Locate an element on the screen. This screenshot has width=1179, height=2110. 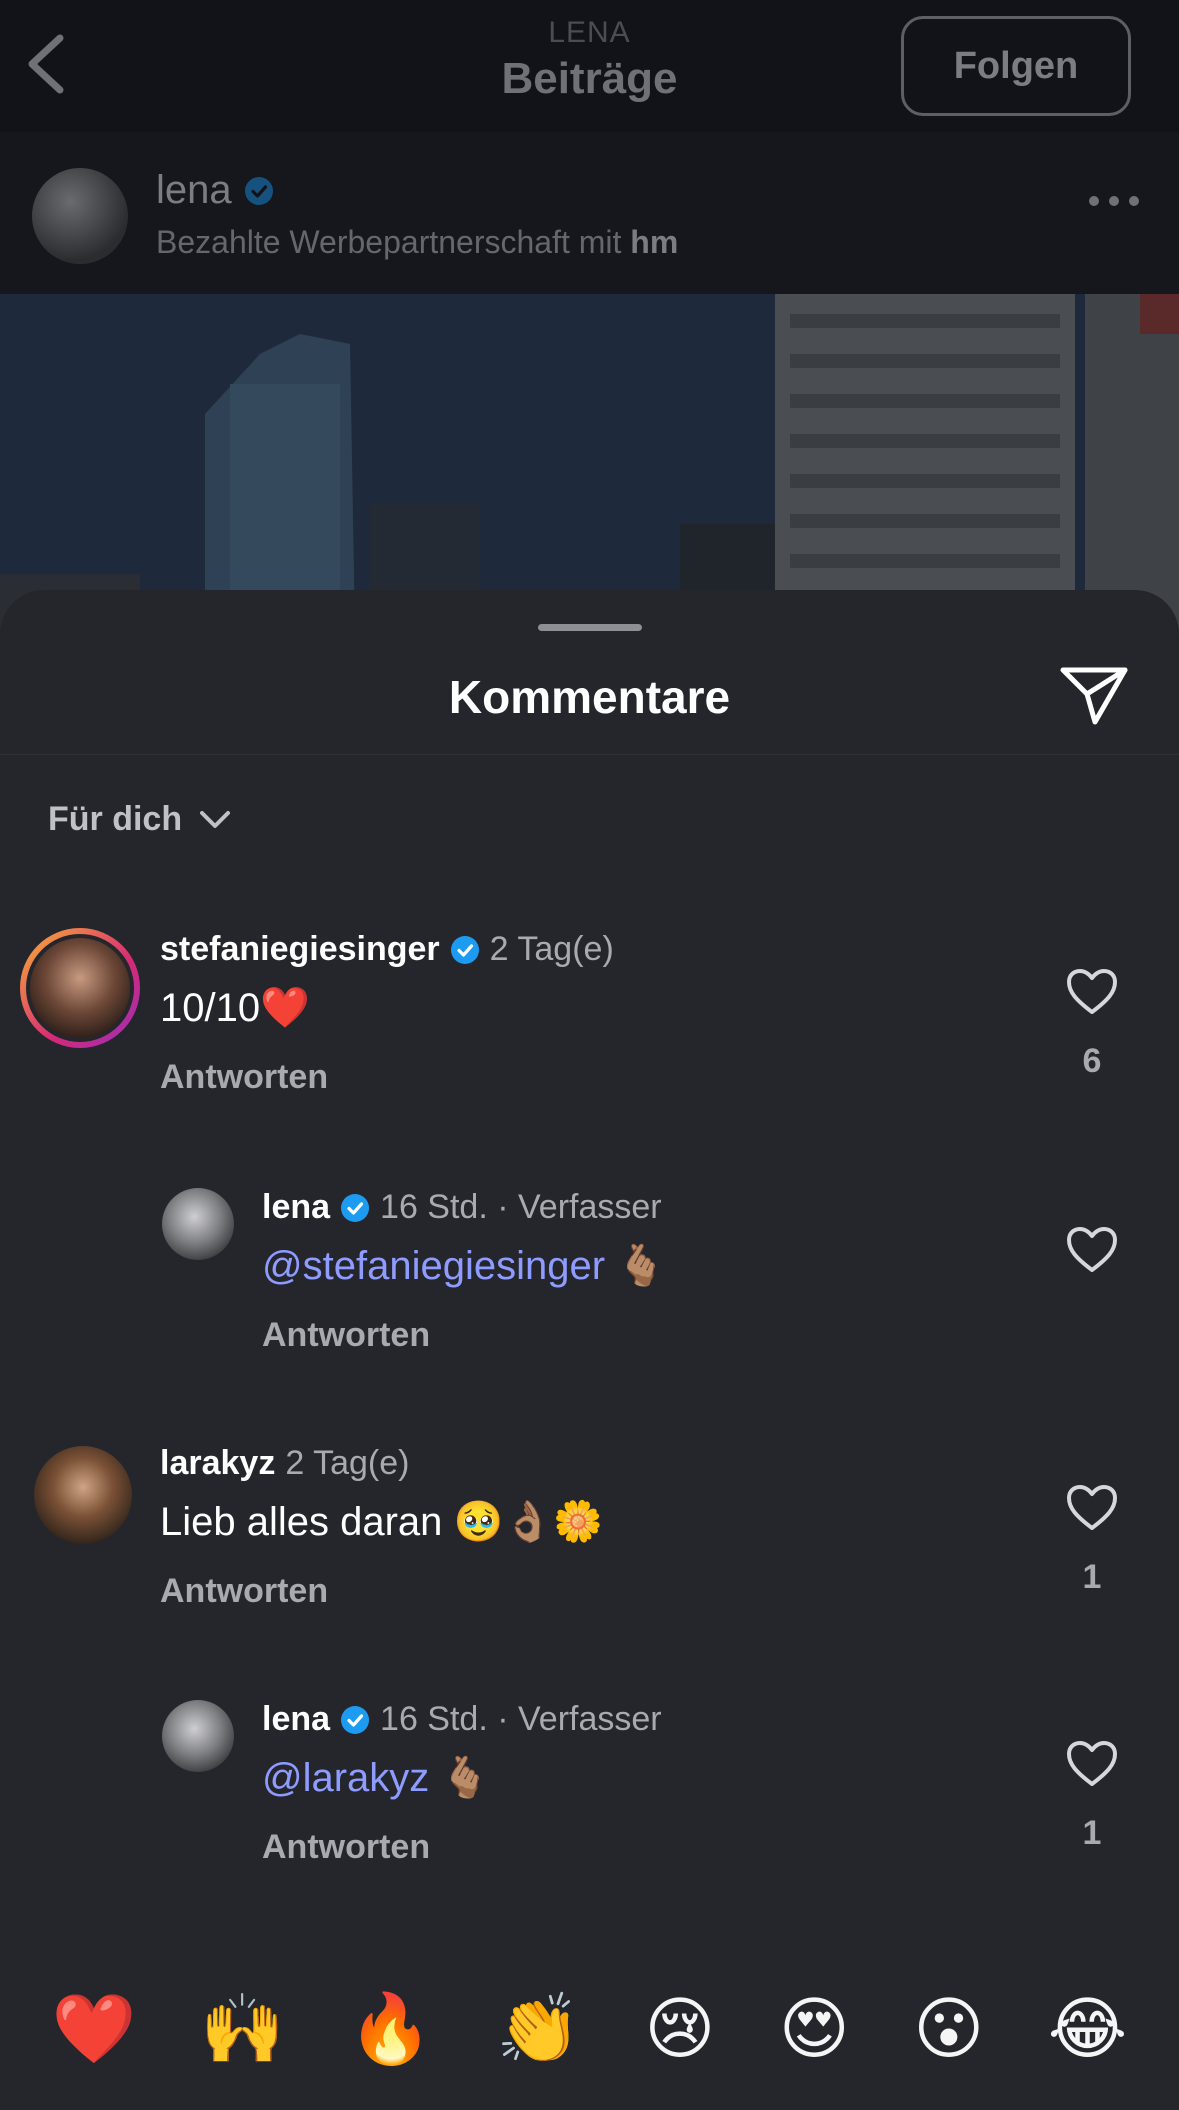
comment-filter-dropdown: Für dich is located at coordinates (140, 819).